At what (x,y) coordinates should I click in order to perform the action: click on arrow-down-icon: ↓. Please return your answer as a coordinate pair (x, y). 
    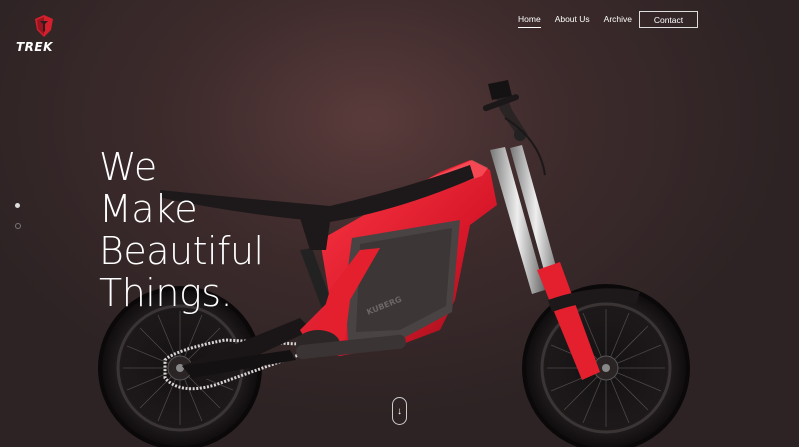
    Looking at the image, I should click on (399, 411).